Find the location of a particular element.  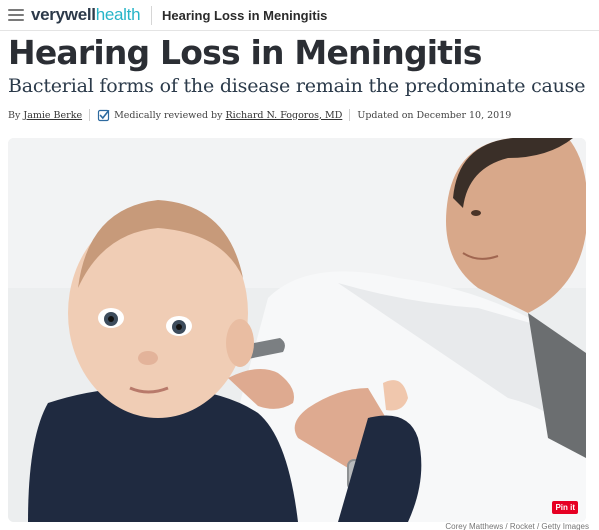

by-prefix: By is located at coordinates (14, 115).